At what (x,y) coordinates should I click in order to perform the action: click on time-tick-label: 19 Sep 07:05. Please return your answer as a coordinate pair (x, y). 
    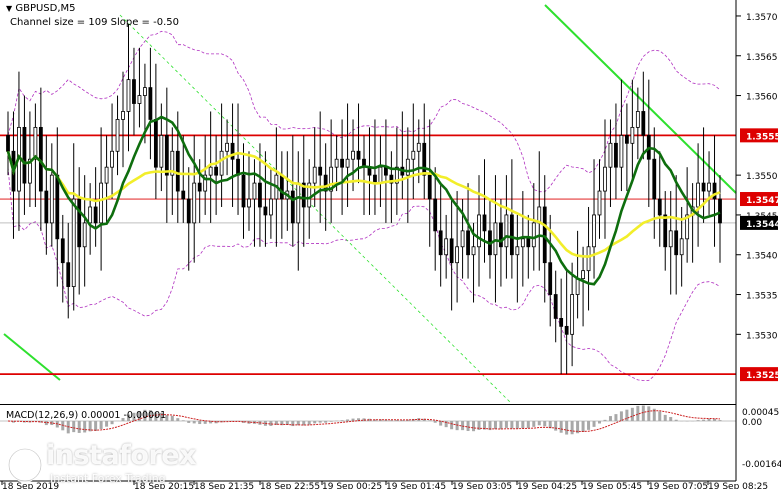
    Looking at the image, I should click on (678, 485).